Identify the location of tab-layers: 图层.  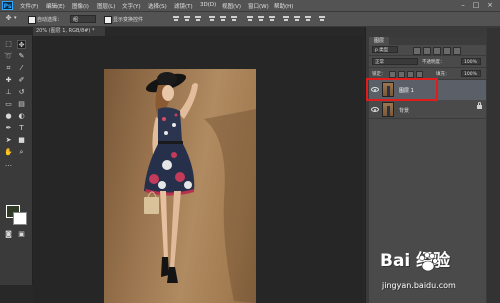
(379, 41).